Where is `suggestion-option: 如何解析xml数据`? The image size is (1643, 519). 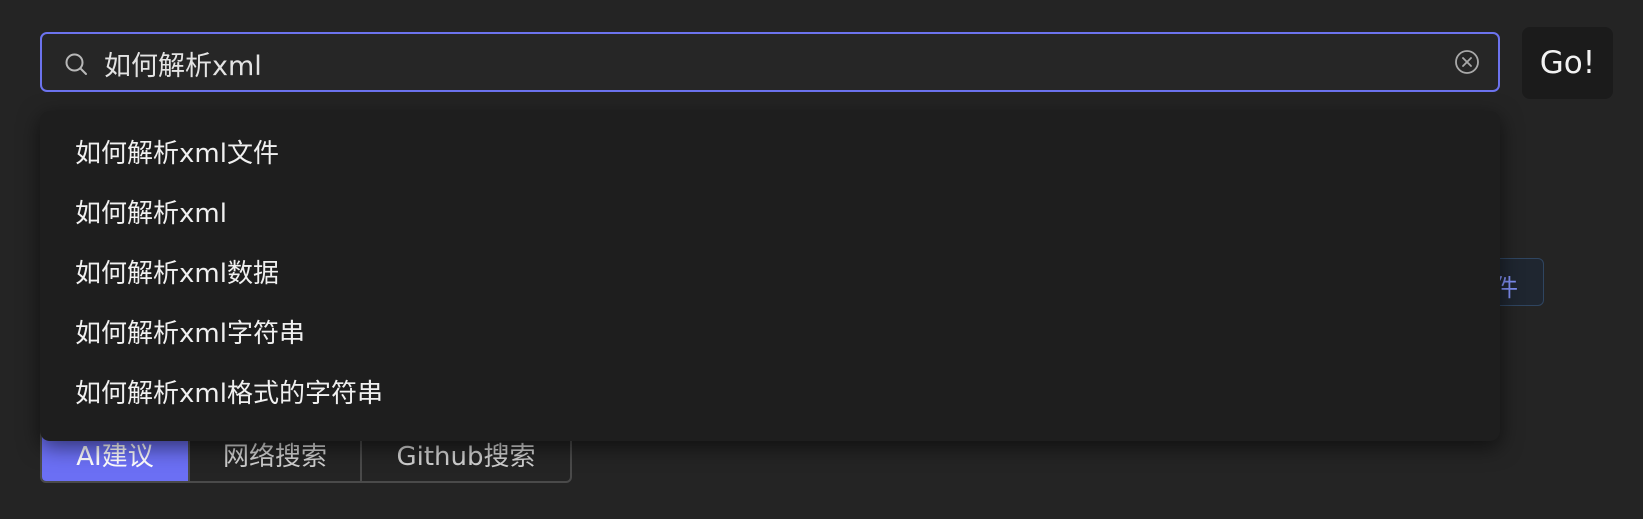
suggestion-option: 如何解析xml数据 is located at coordinates (770, 274).